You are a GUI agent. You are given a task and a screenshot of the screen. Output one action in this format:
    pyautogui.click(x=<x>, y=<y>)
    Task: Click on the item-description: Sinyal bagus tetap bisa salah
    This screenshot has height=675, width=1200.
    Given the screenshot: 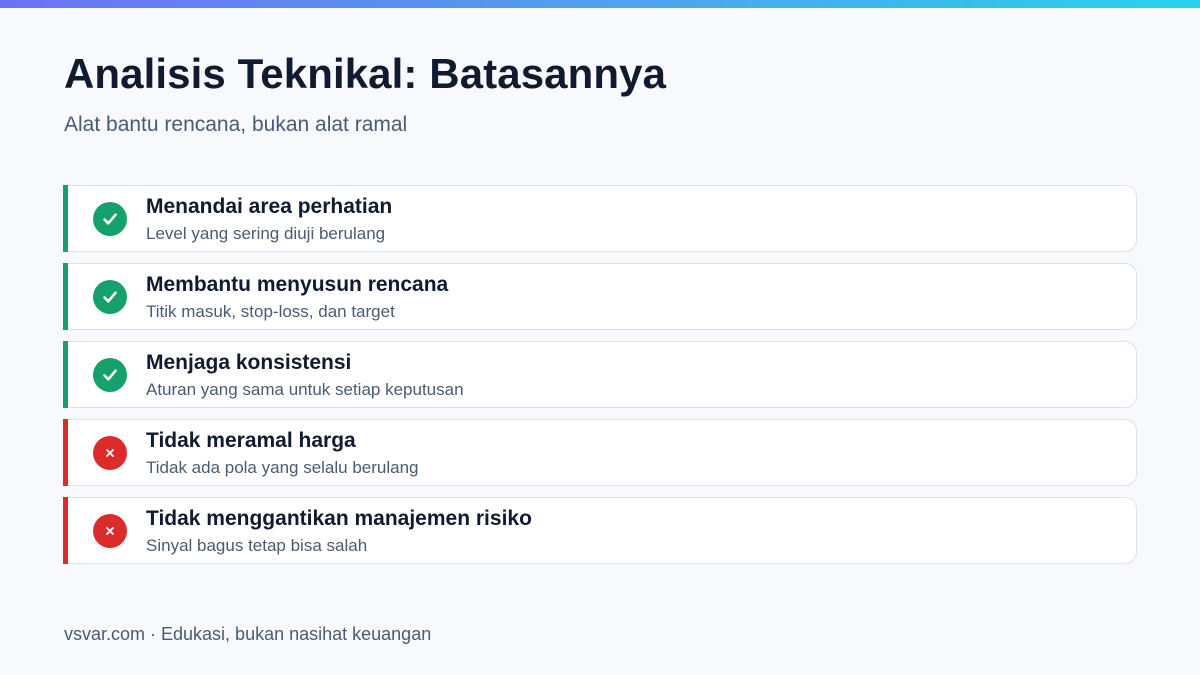 What is the action you would take?
    pyautogui.click(x=257, y=545)
    